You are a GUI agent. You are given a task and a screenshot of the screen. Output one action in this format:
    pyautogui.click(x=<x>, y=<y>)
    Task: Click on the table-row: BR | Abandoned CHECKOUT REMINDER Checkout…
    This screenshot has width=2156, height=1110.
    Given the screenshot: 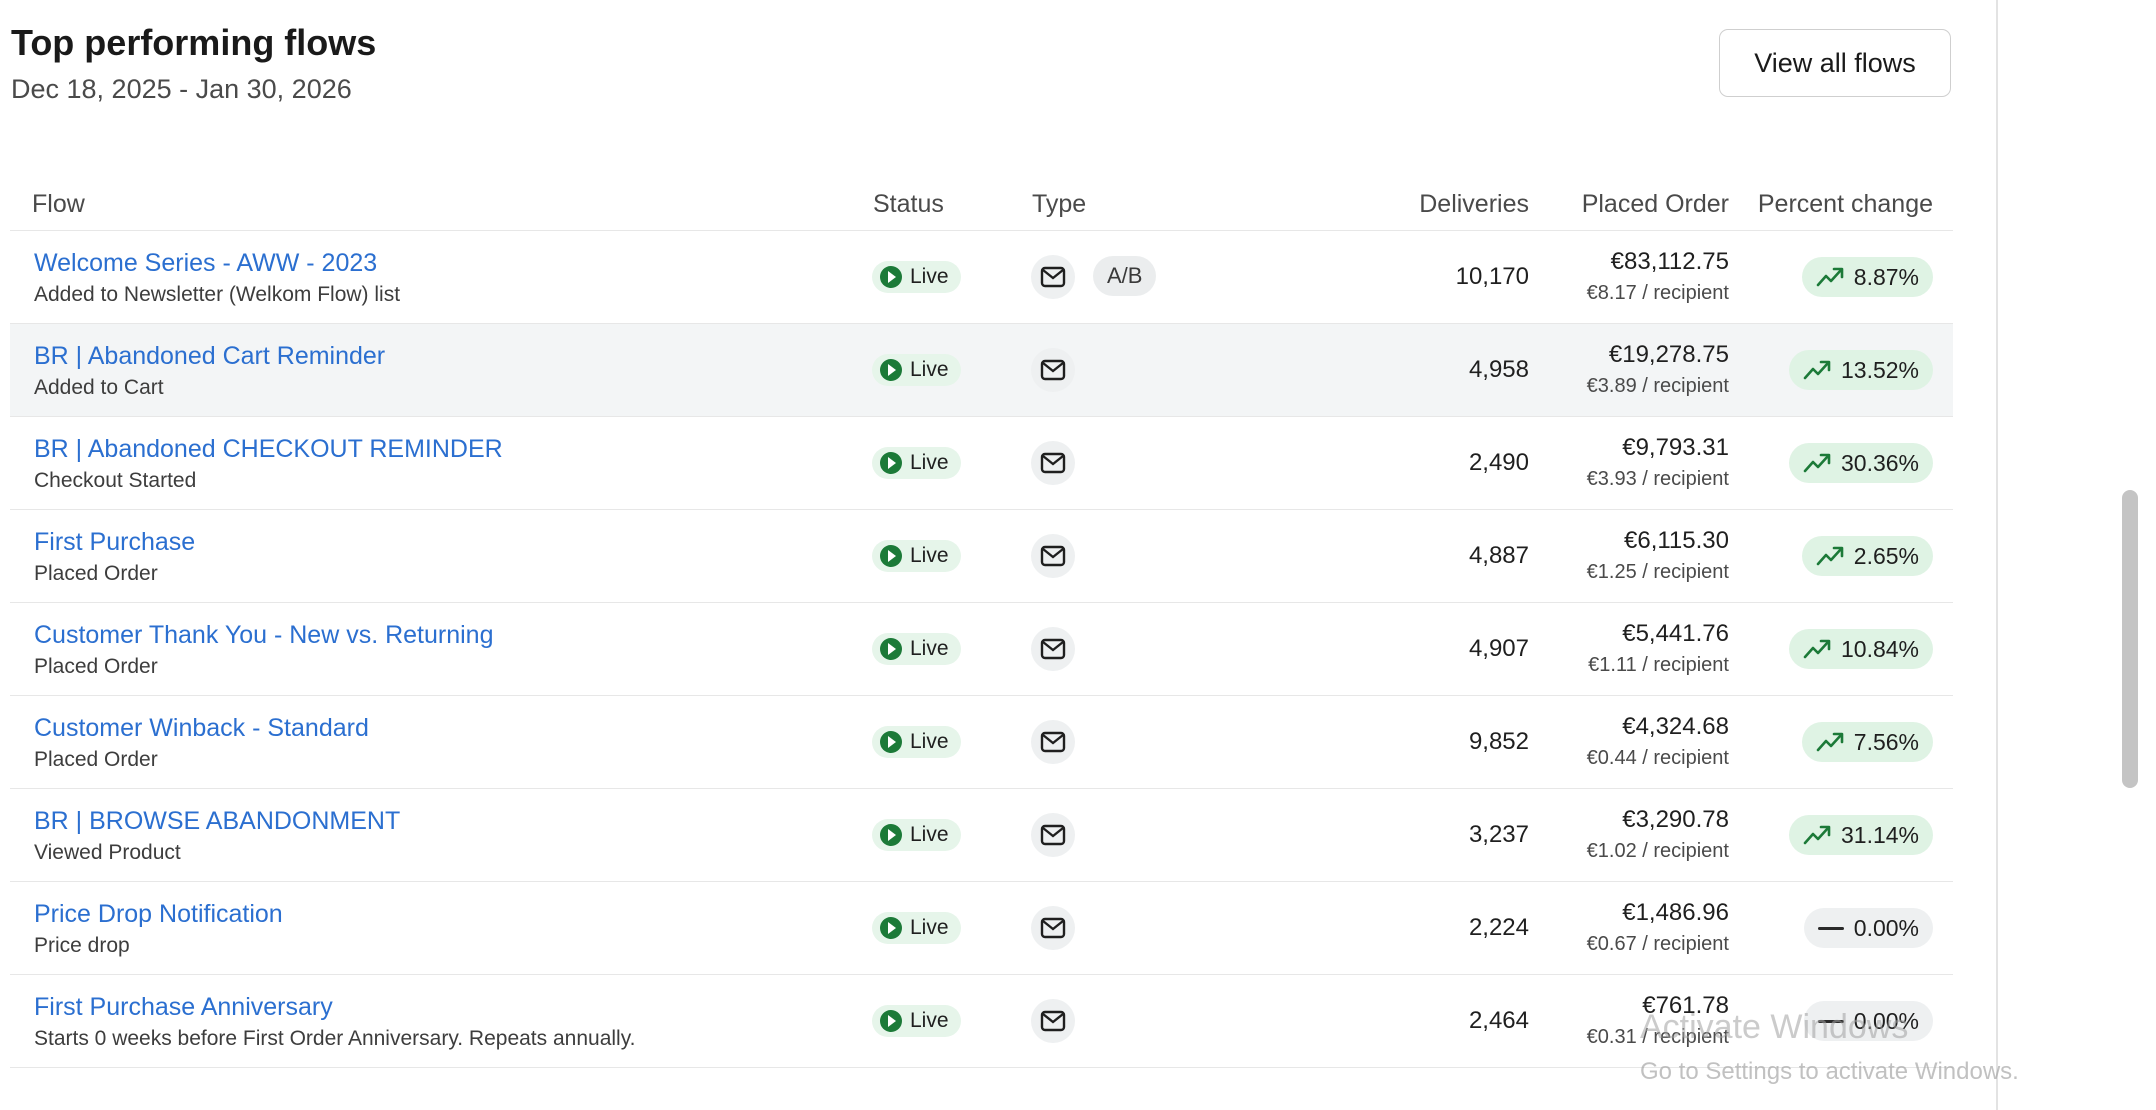 What is the action you would take?
    pyautogui.click(x=981, y=463)
    